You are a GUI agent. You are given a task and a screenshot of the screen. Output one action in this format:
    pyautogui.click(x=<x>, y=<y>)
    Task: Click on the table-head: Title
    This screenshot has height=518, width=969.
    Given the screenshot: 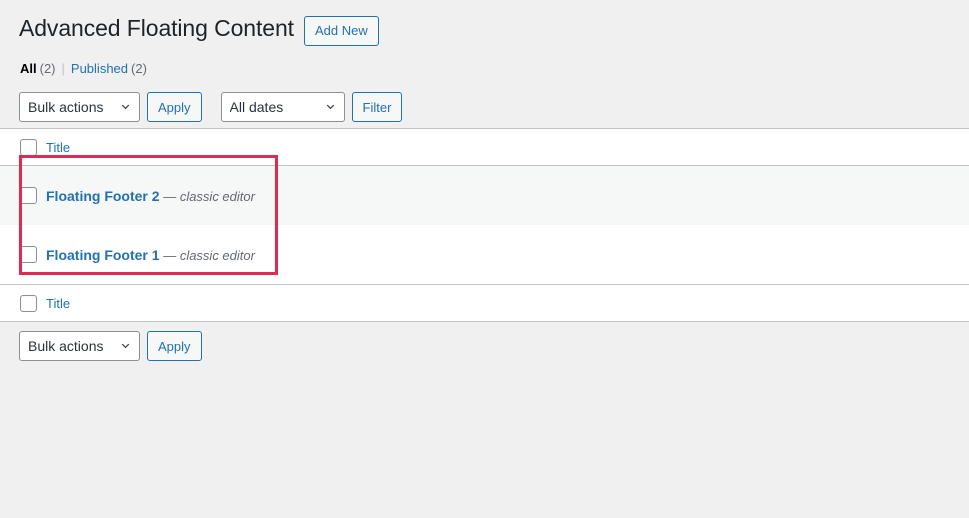 What is the action you would take?
    pyautogui.click(x=484, y=147)
    